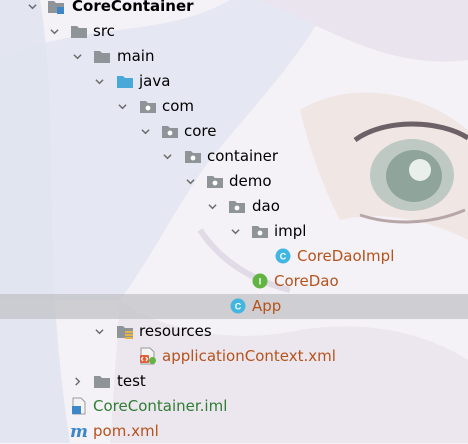 This screenshot has width=468, height=444. Describe the element at coordinates (234, 431) in the screenshot. I see `tree-row-pom-xml: m pom.xml` at that location.